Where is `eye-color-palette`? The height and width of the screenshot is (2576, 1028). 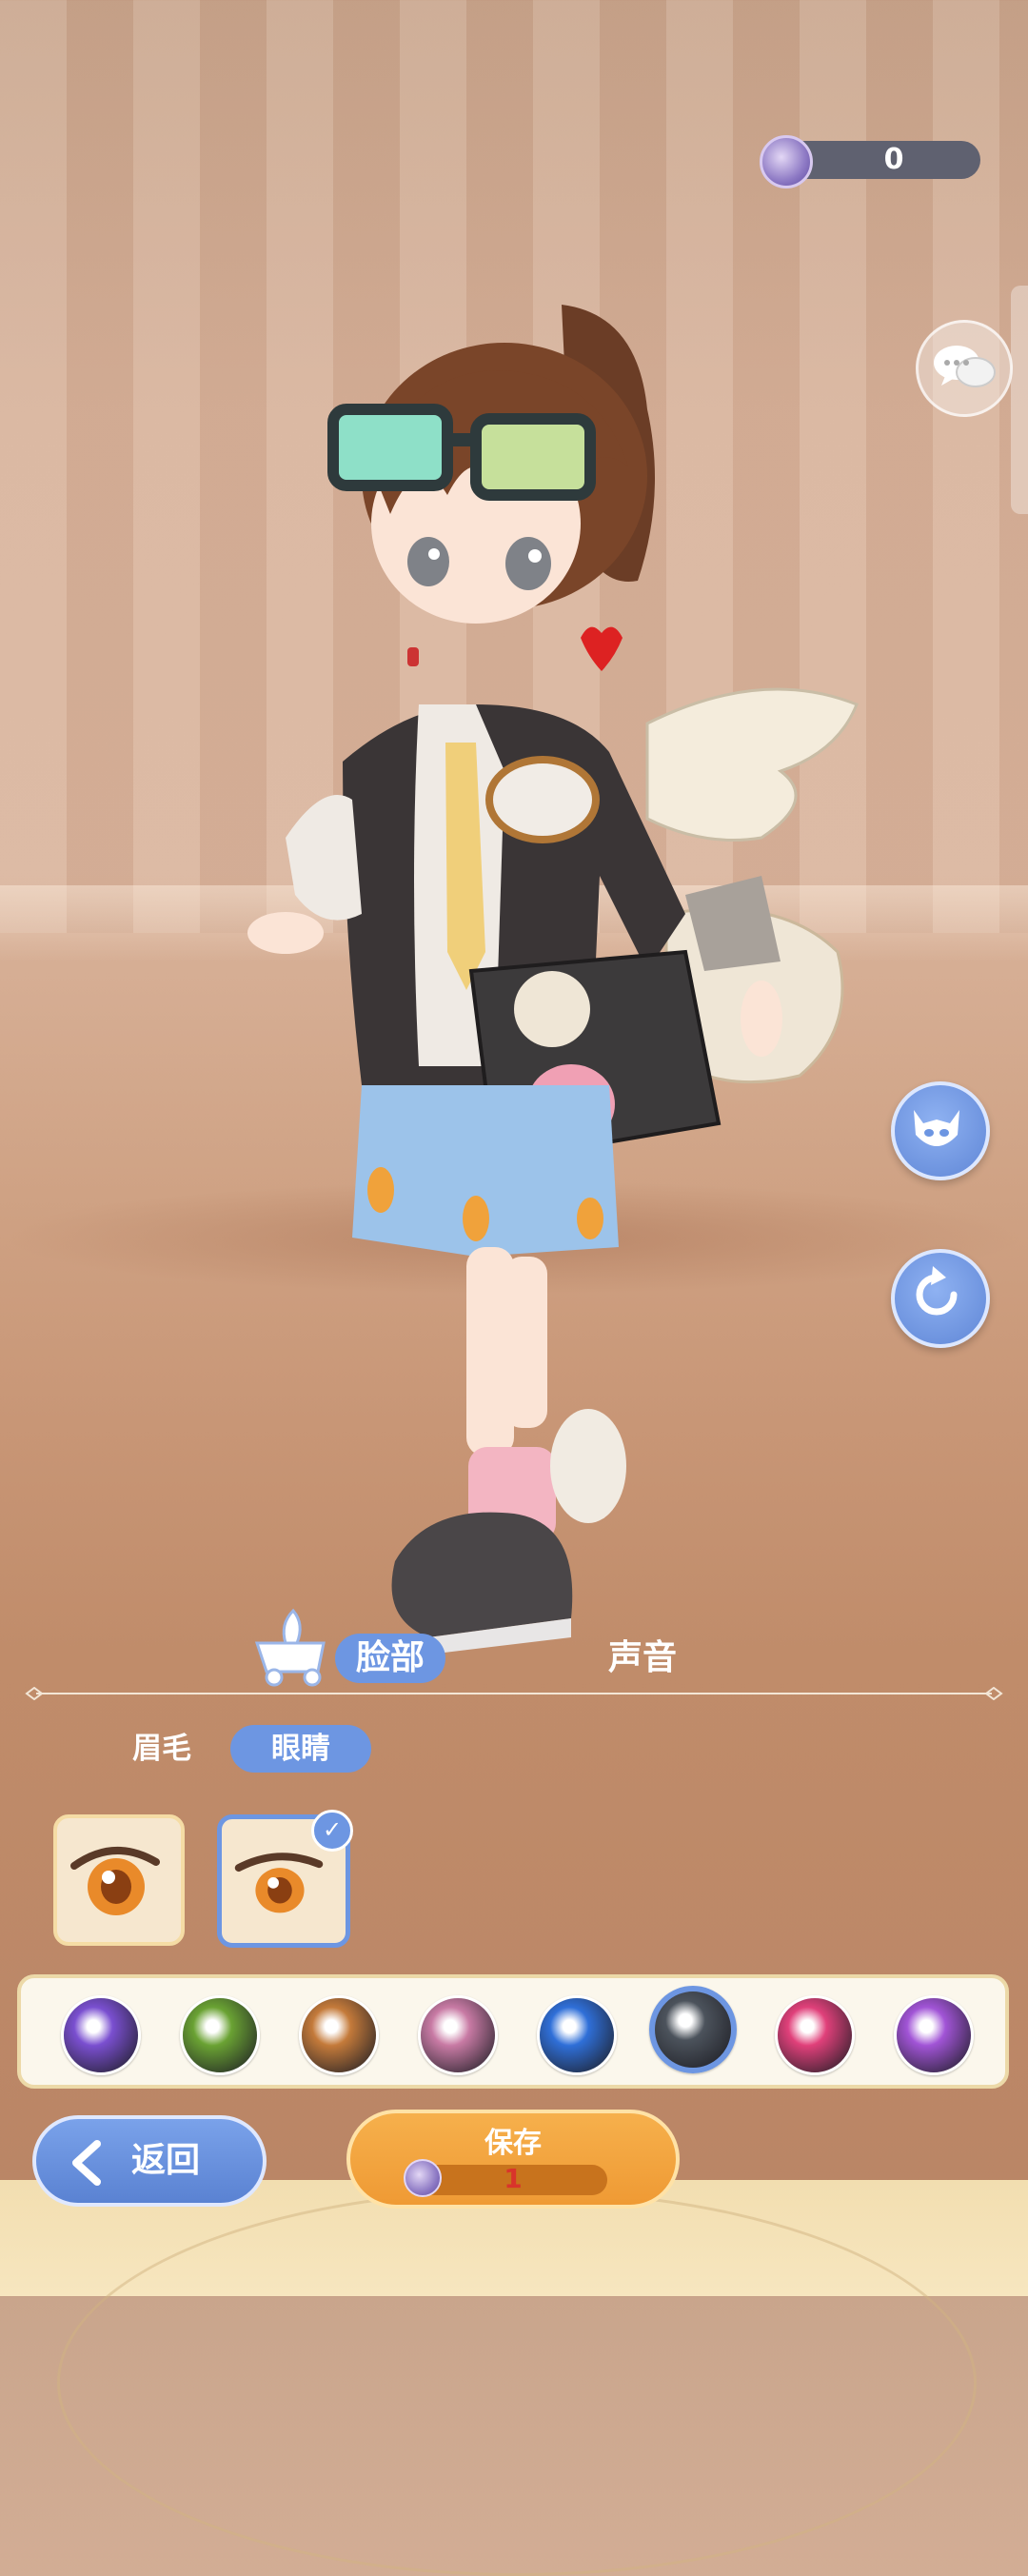
eye-color-palette is located at coordinates (513, 2032).